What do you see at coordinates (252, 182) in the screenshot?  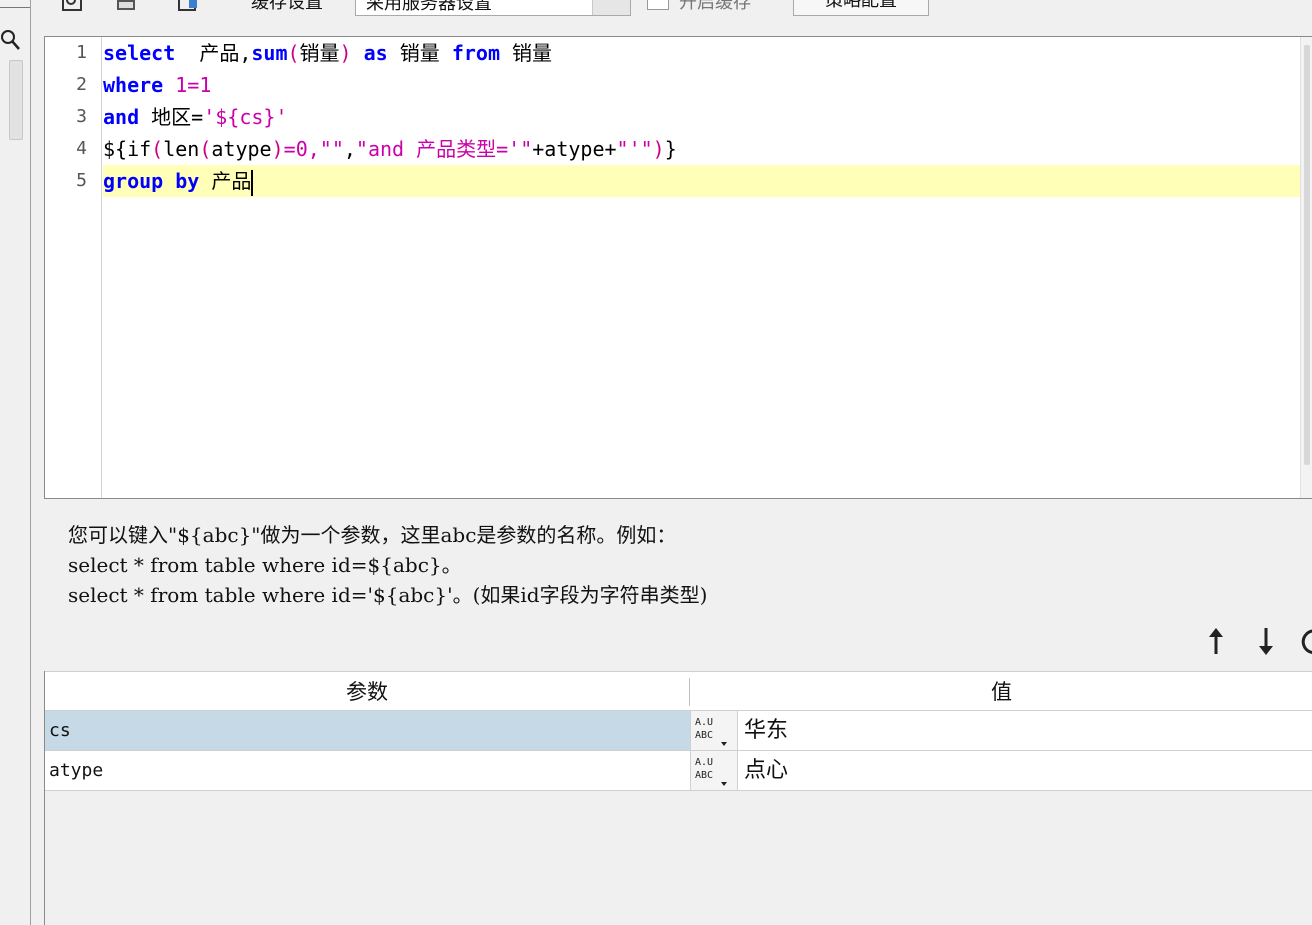 I see `text-caret` at bounding box center [252, 182].